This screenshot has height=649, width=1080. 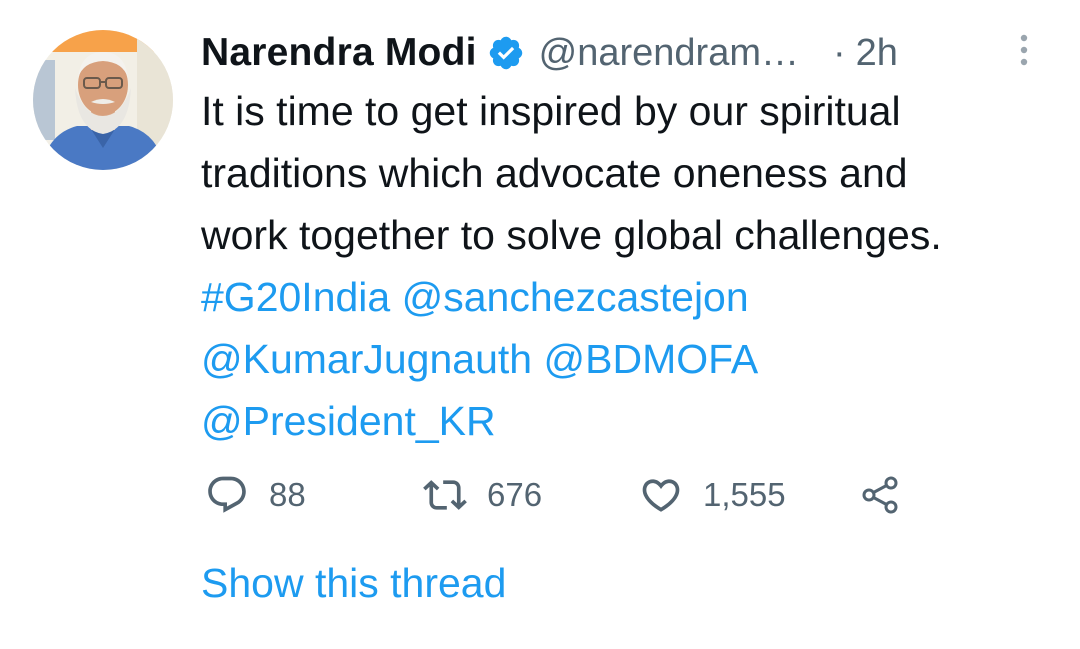 What do you see at coordinates (554, 173) in the screenshot?
I see `tweet-text-line: traditions which advocate oneness and` at bounding box center [554, 173].